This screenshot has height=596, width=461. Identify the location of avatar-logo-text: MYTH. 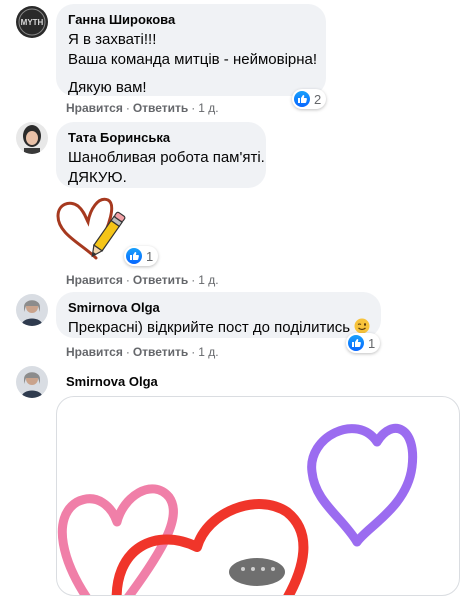
(32, 22).